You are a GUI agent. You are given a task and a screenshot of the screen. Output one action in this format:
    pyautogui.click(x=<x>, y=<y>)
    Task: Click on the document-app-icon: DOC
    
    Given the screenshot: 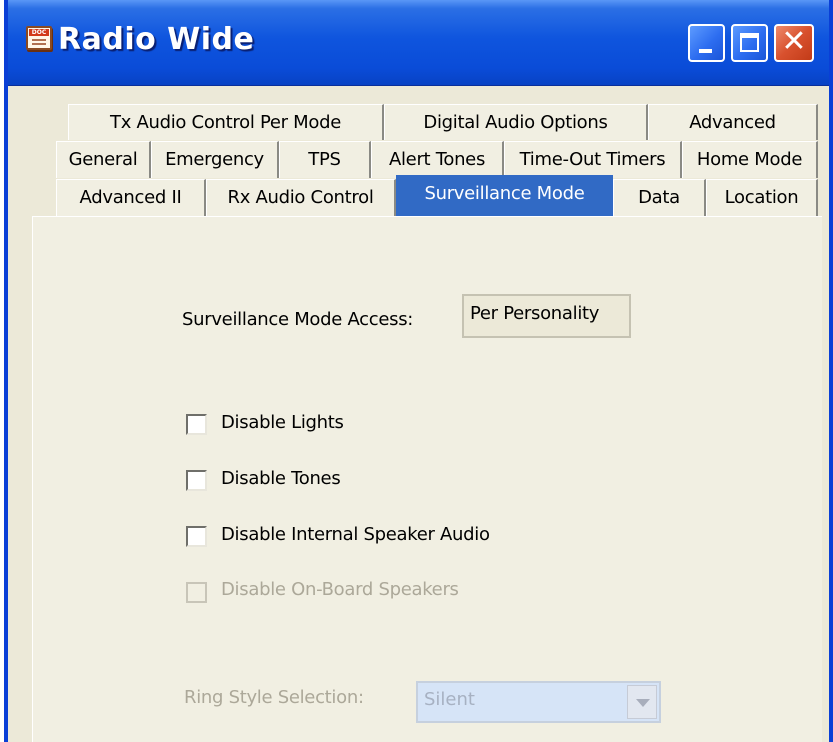 What is the action you would take?
    pyautogui.click(x=39, y=38)
    